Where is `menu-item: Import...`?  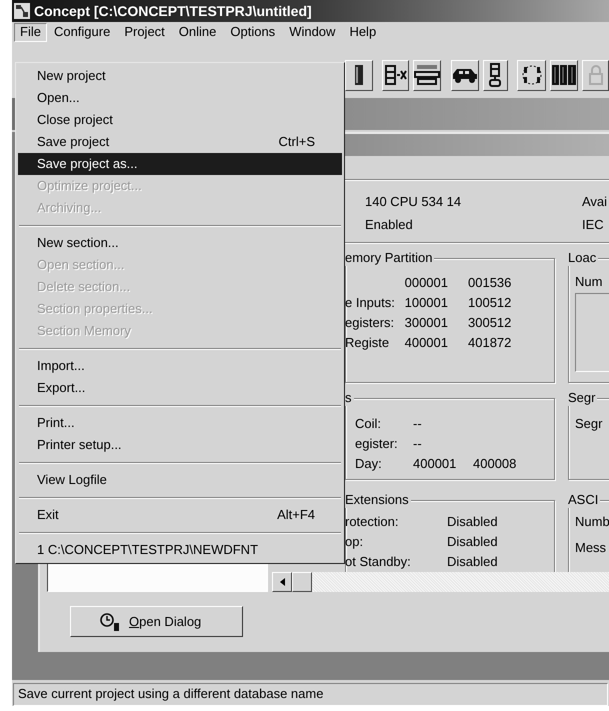
menu-item: Import... is located at coordinates (180, 366).